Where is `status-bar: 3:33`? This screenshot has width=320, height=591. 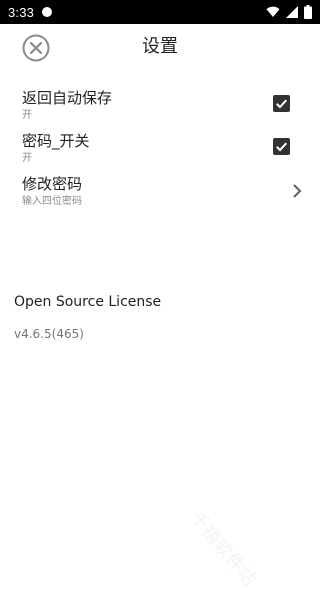
status-bar: 3:33 is located at coordinates (160, 12).